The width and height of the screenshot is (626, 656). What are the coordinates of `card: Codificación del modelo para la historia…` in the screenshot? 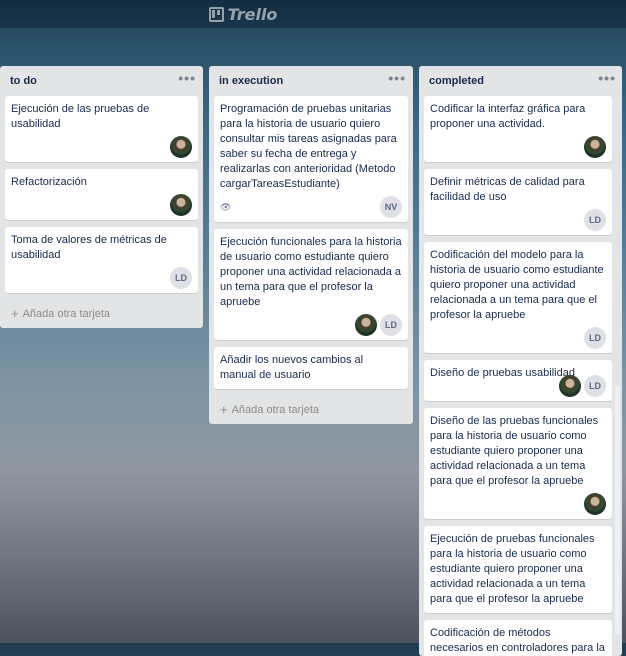 It's located at (518, 297).